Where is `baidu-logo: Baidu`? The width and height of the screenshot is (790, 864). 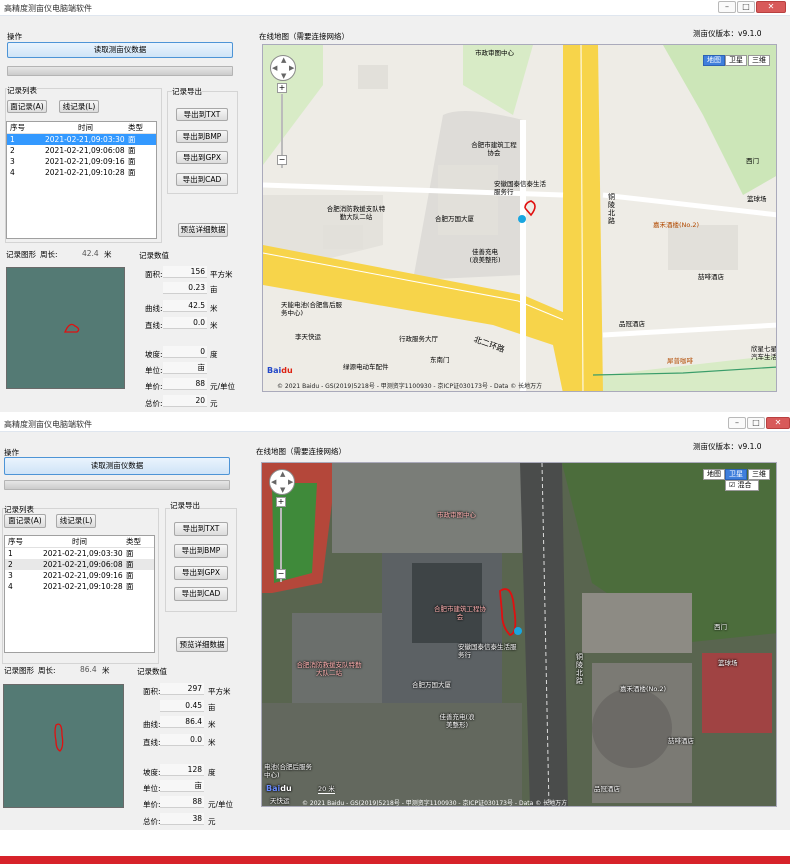
baidu-logo: Baidu is located at coordinates (280, 370).